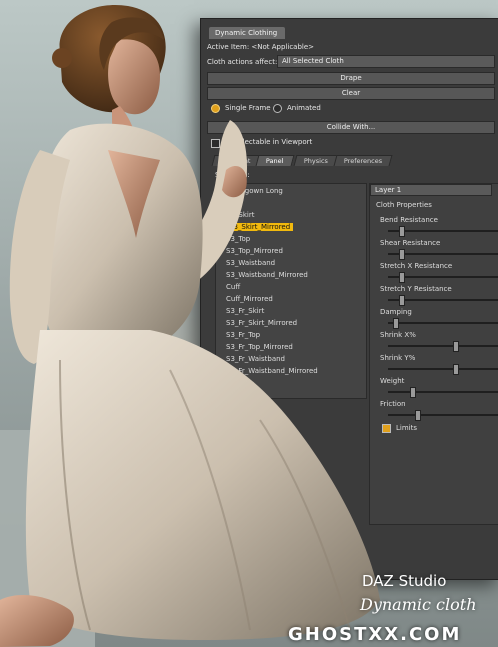  What do you see at coordinates (393, 404) in the screenshot?
I see `prop-label: Friction` at bounding box center [393, 404].